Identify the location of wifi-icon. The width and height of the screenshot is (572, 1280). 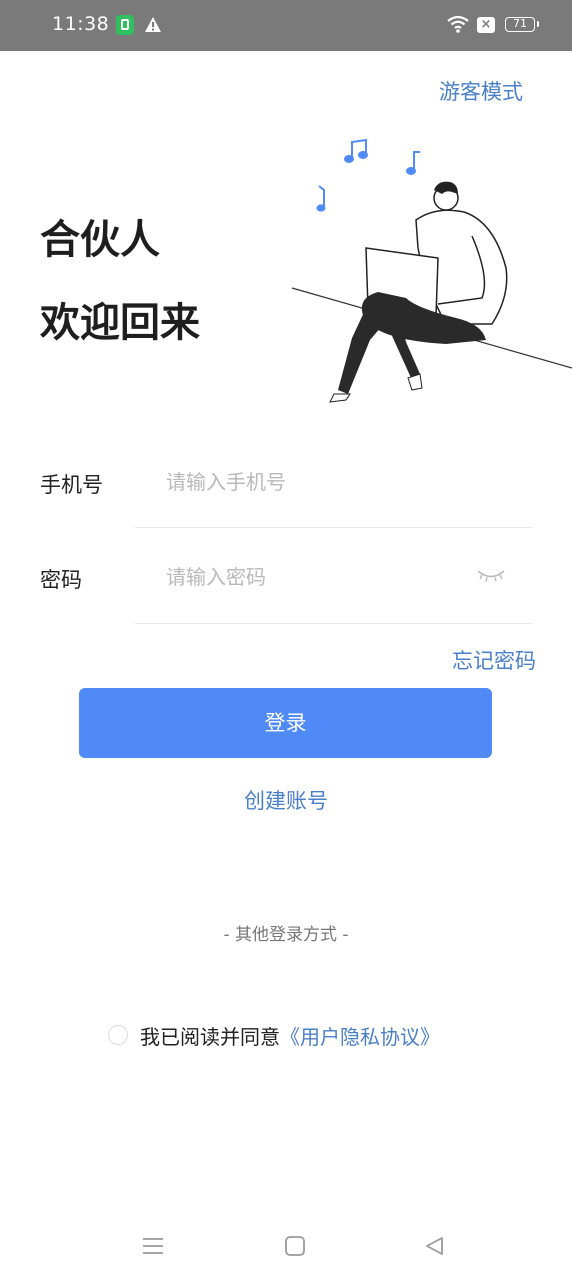
(458, 26).